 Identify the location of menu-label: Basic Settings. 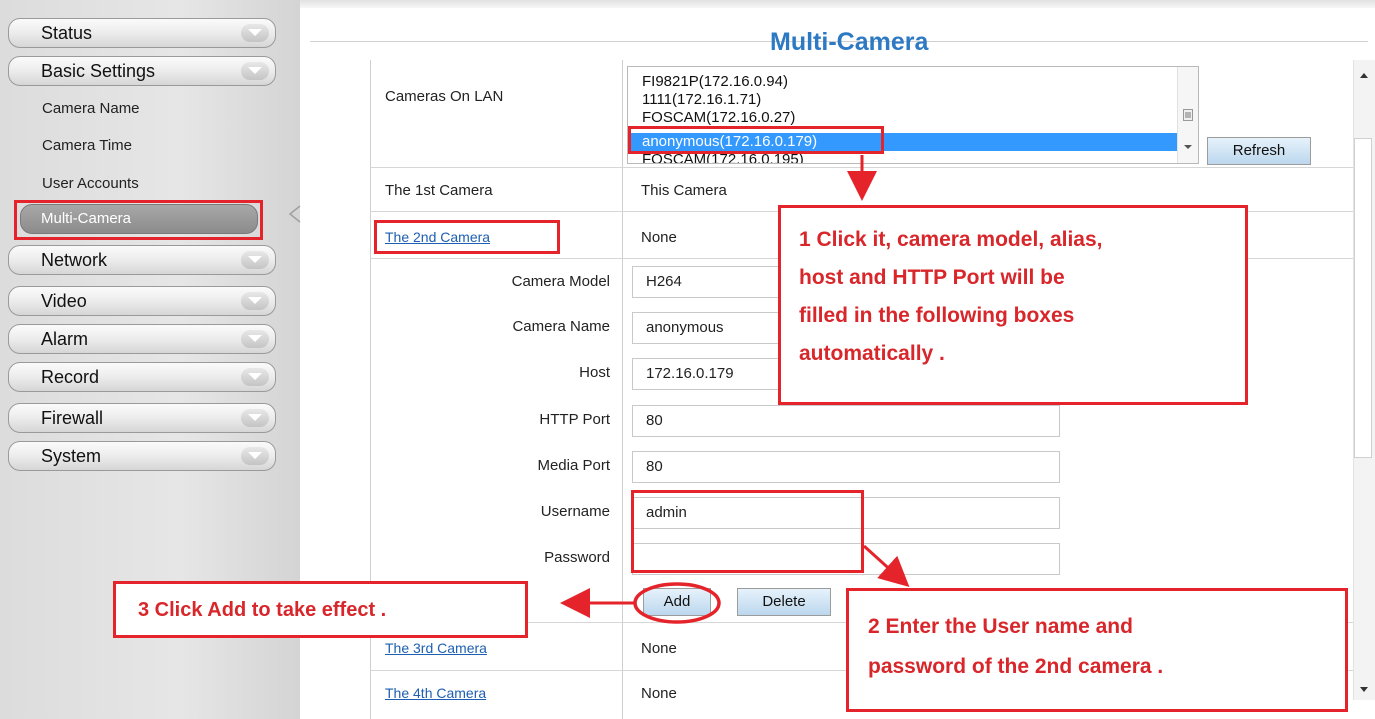
(98, 71).